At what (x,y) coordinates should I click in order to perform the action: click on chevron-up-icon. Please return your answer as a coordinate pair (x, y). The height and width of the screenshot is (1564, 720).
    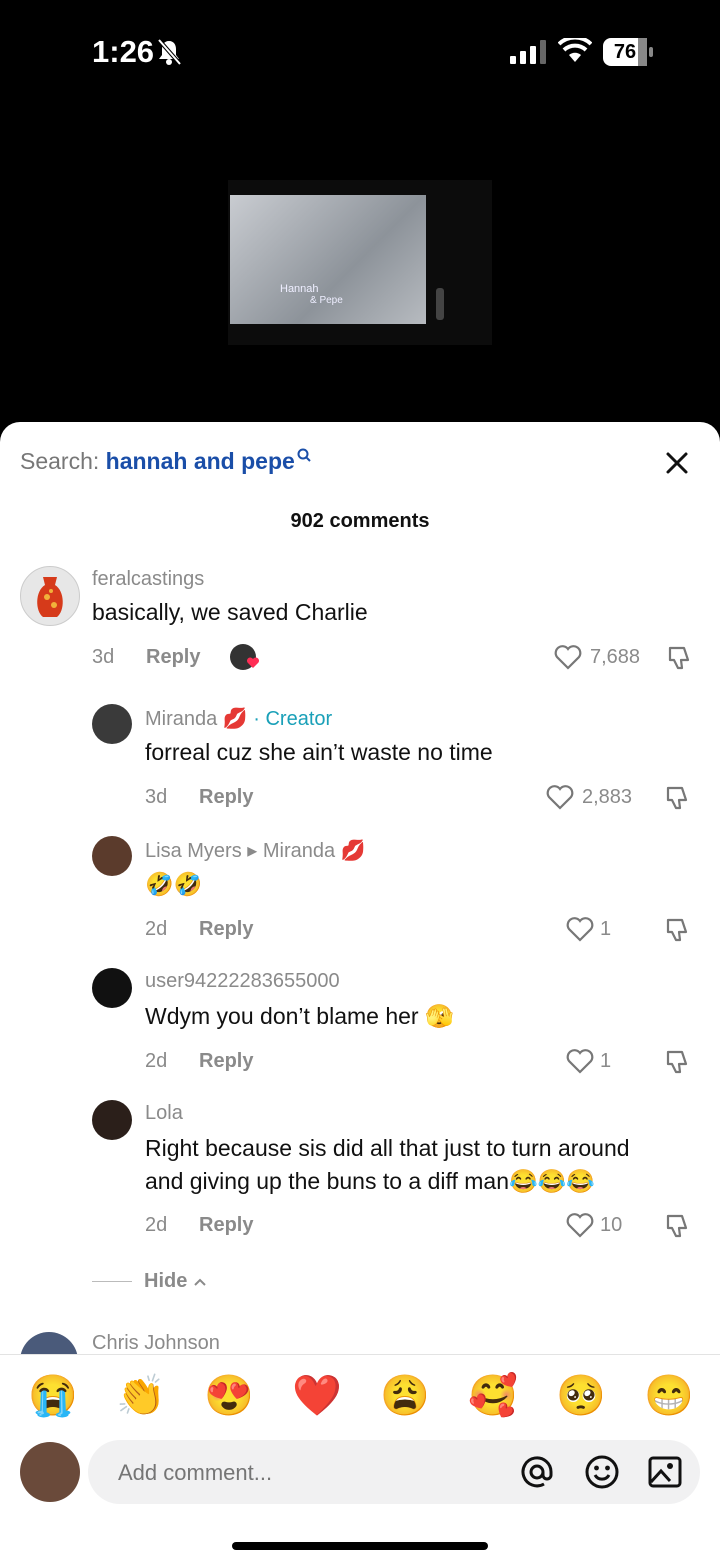
    Looking at the image, I should click on (200, 1282).